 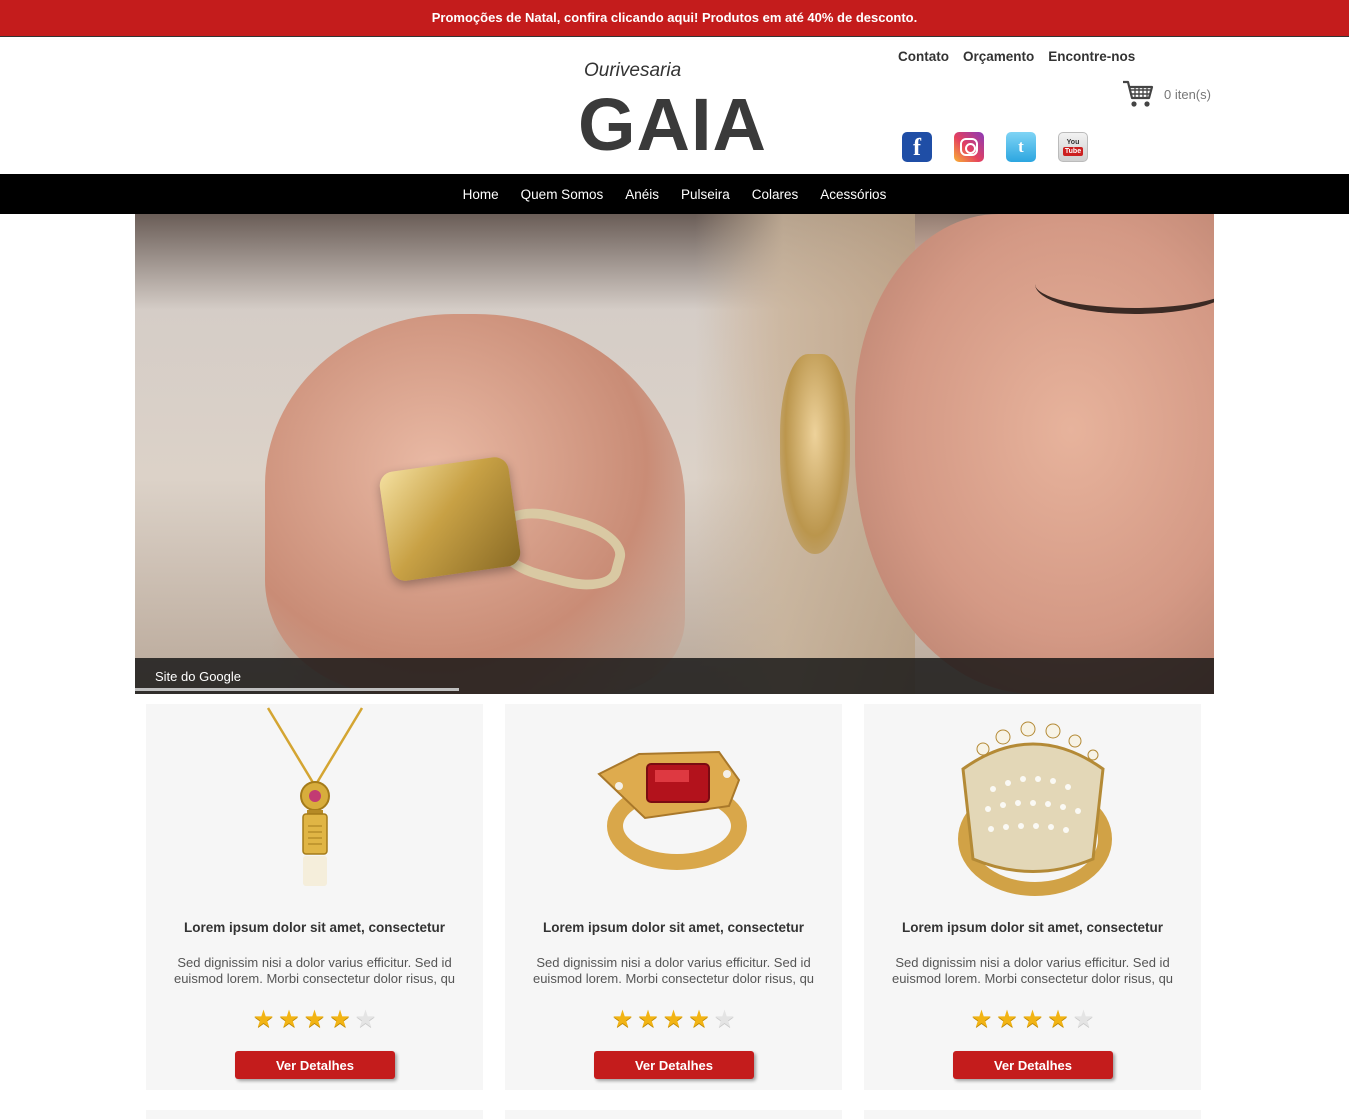 What do you see at coordinates (642, 194) in the screenshot?
I see `nav-item-aneis: Anéis` at bounding box center [642, 194].